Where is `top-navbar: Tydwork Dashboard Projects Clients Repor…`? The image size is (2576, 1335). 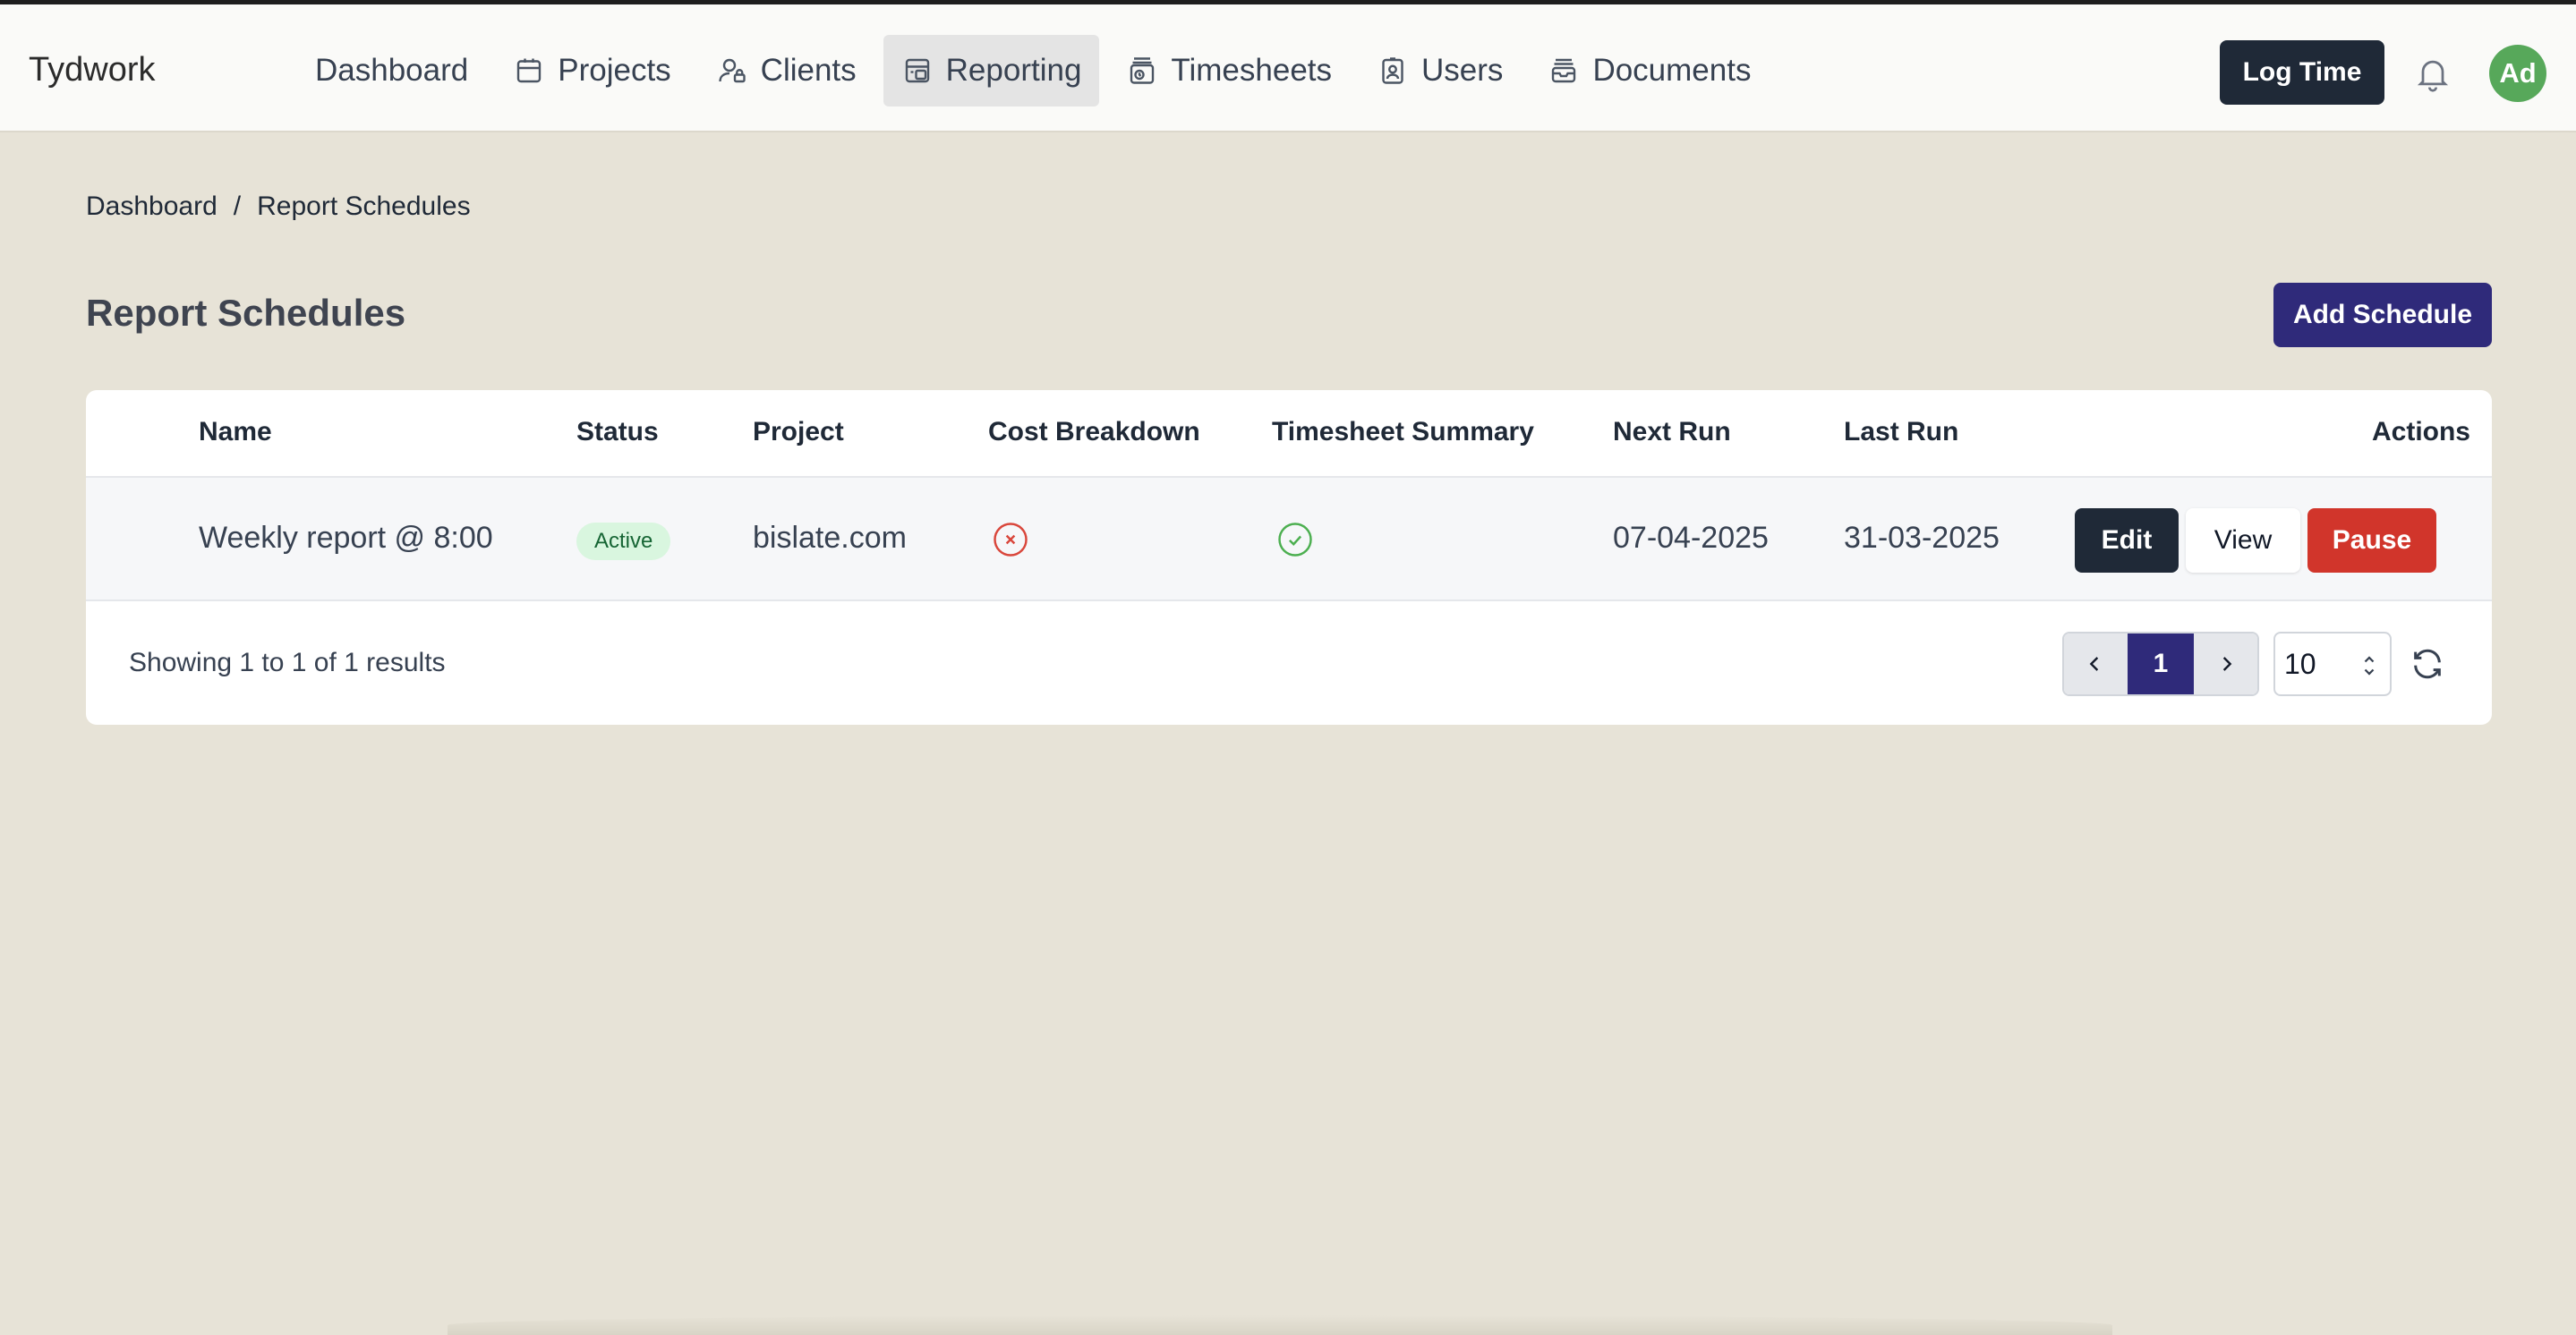
top-navbar: Tydwork Dashboard Projects Clients Repor… is located at coordinates (1288, 66).